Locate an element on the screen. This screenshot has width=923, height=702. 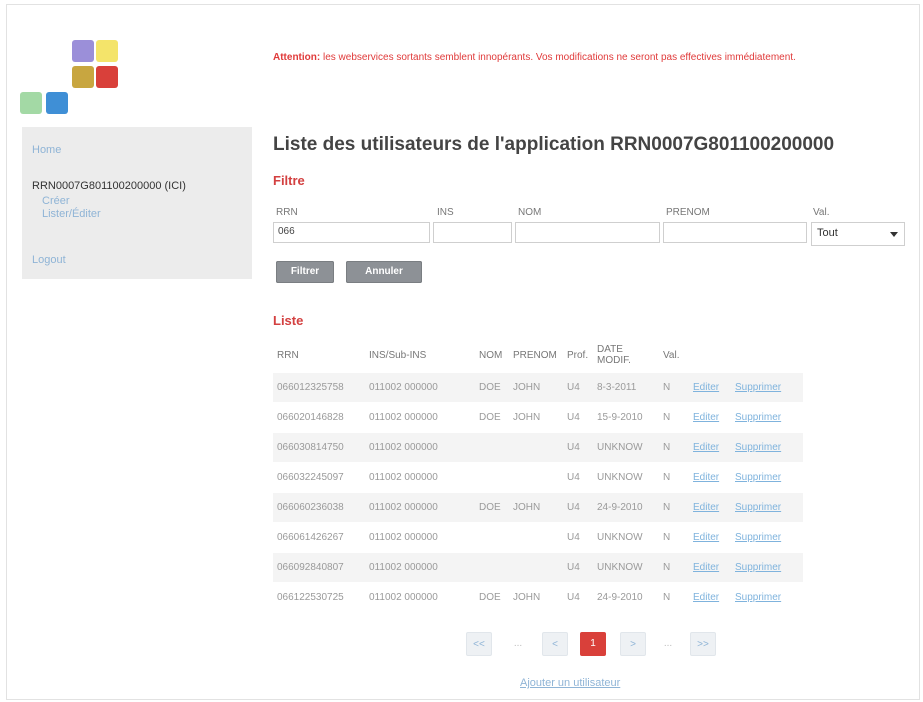
sidebar-item-create: Créer is located at coordinates (56, 201).